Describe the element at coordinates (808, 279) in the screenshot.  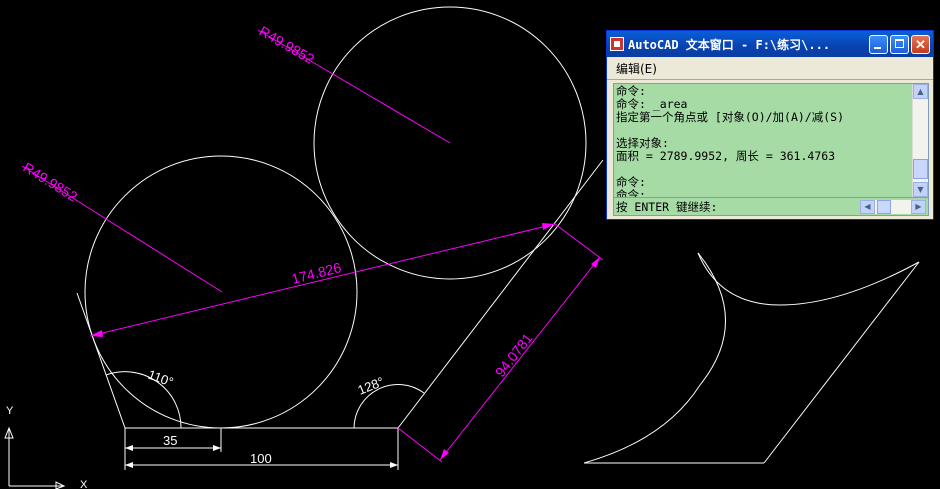
I see `arc-shape-top` at that location.